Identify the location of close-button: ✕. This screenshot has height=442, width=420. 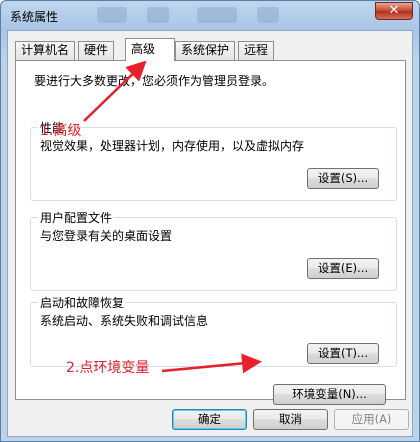
(394, 11).